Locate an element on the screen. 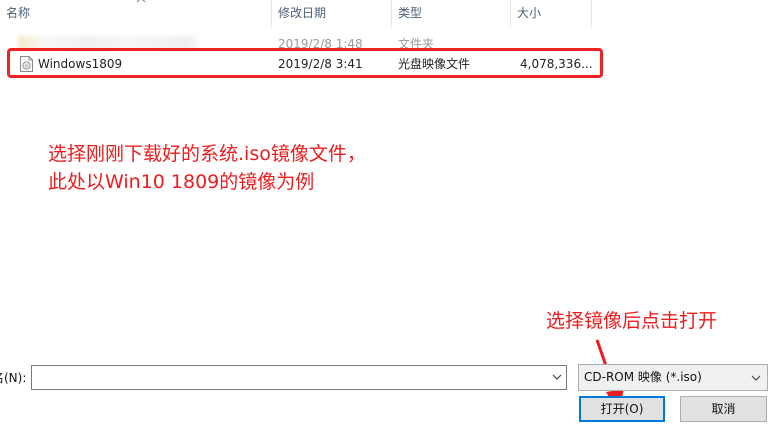 This screenshot has width=783, height=434. cancel-button: 取消 is located at coordinates (723, 409).